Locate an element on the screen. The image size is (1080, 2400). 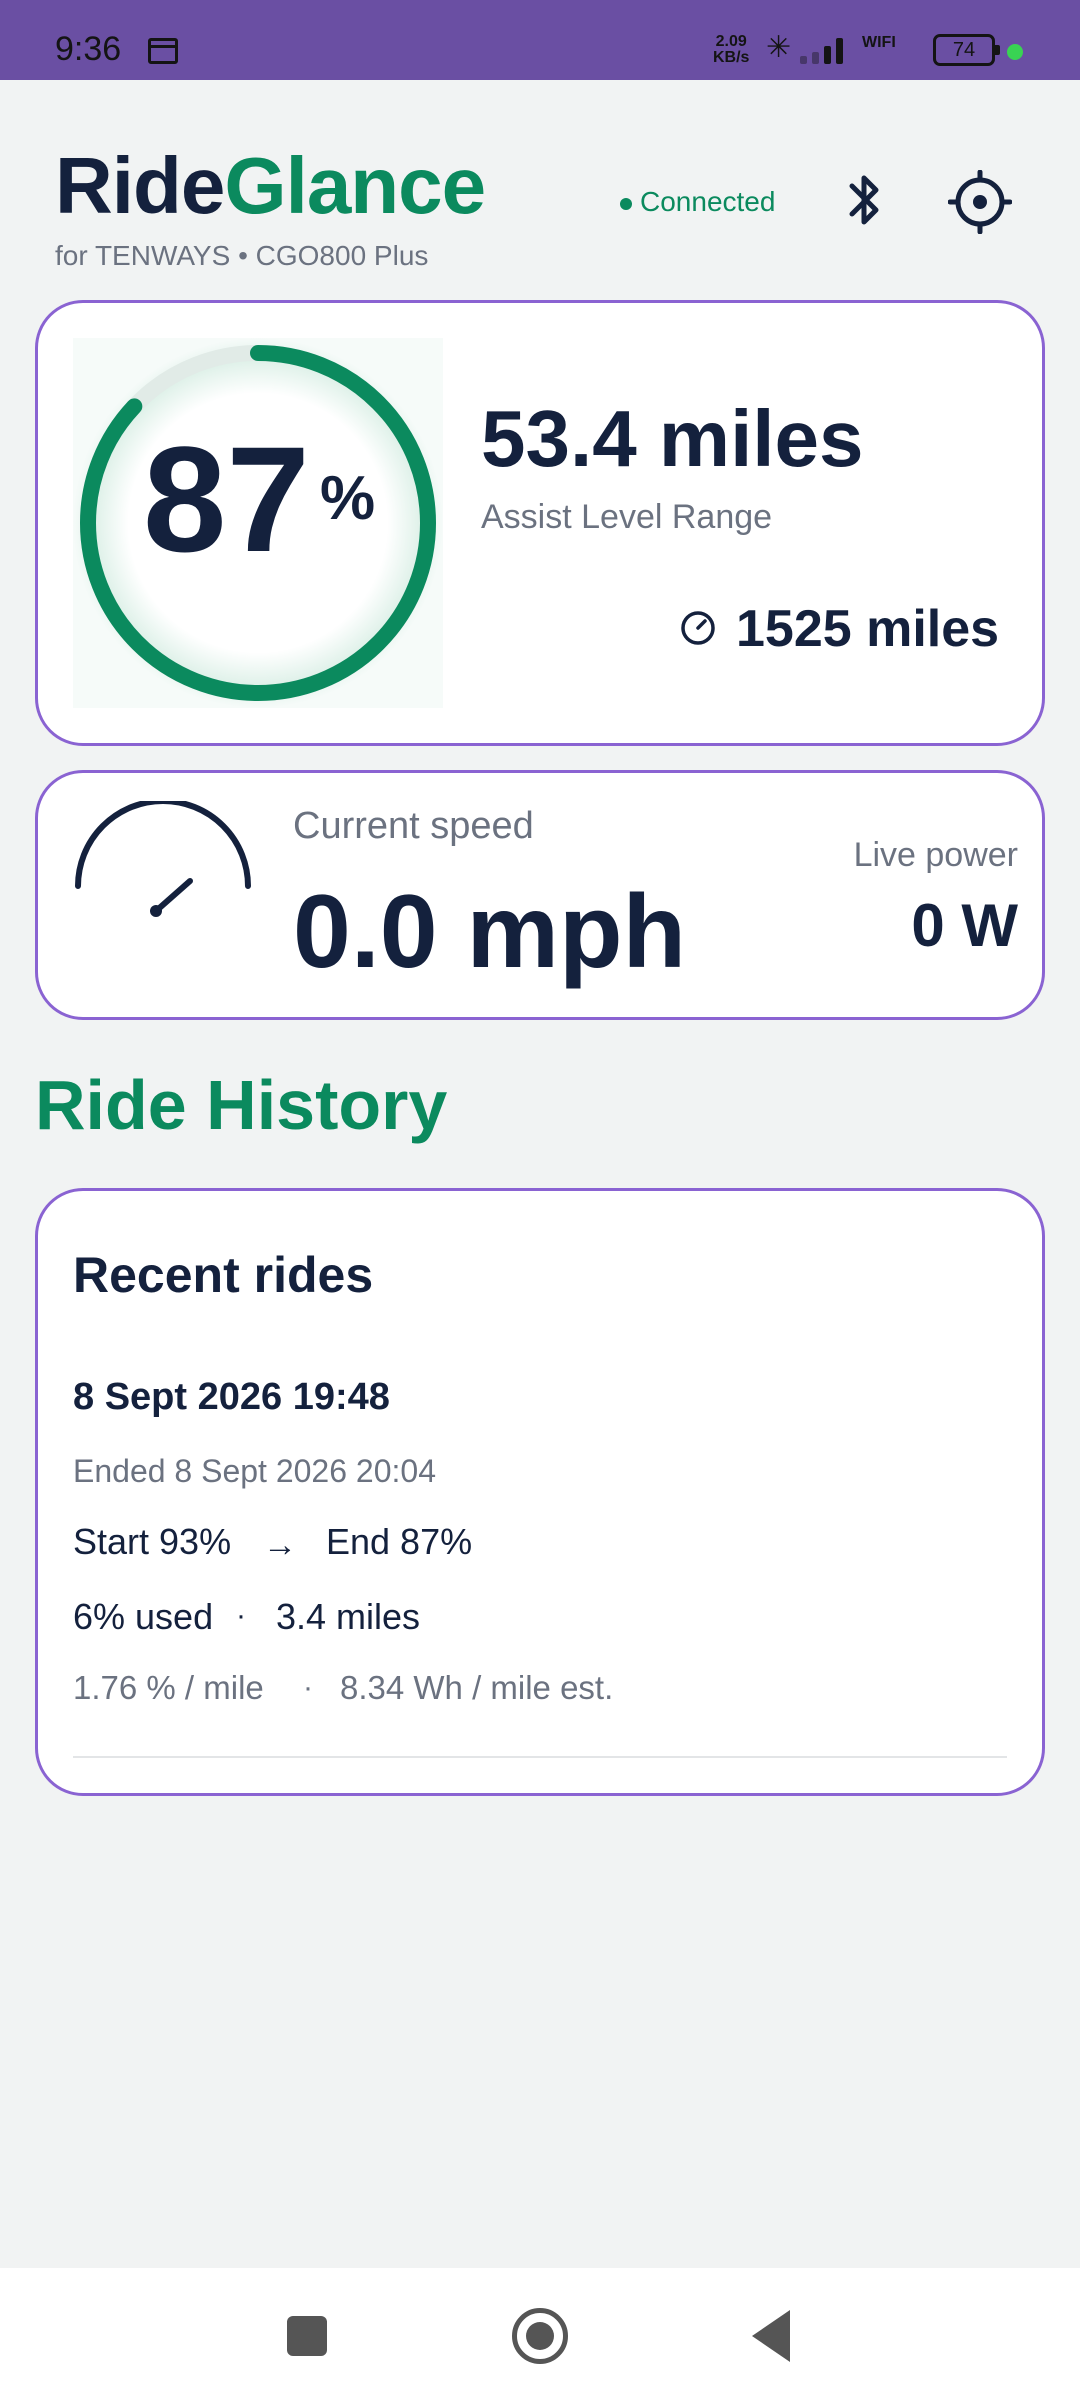
range-value: 53.4 miles is located at coordinates (672, 438).